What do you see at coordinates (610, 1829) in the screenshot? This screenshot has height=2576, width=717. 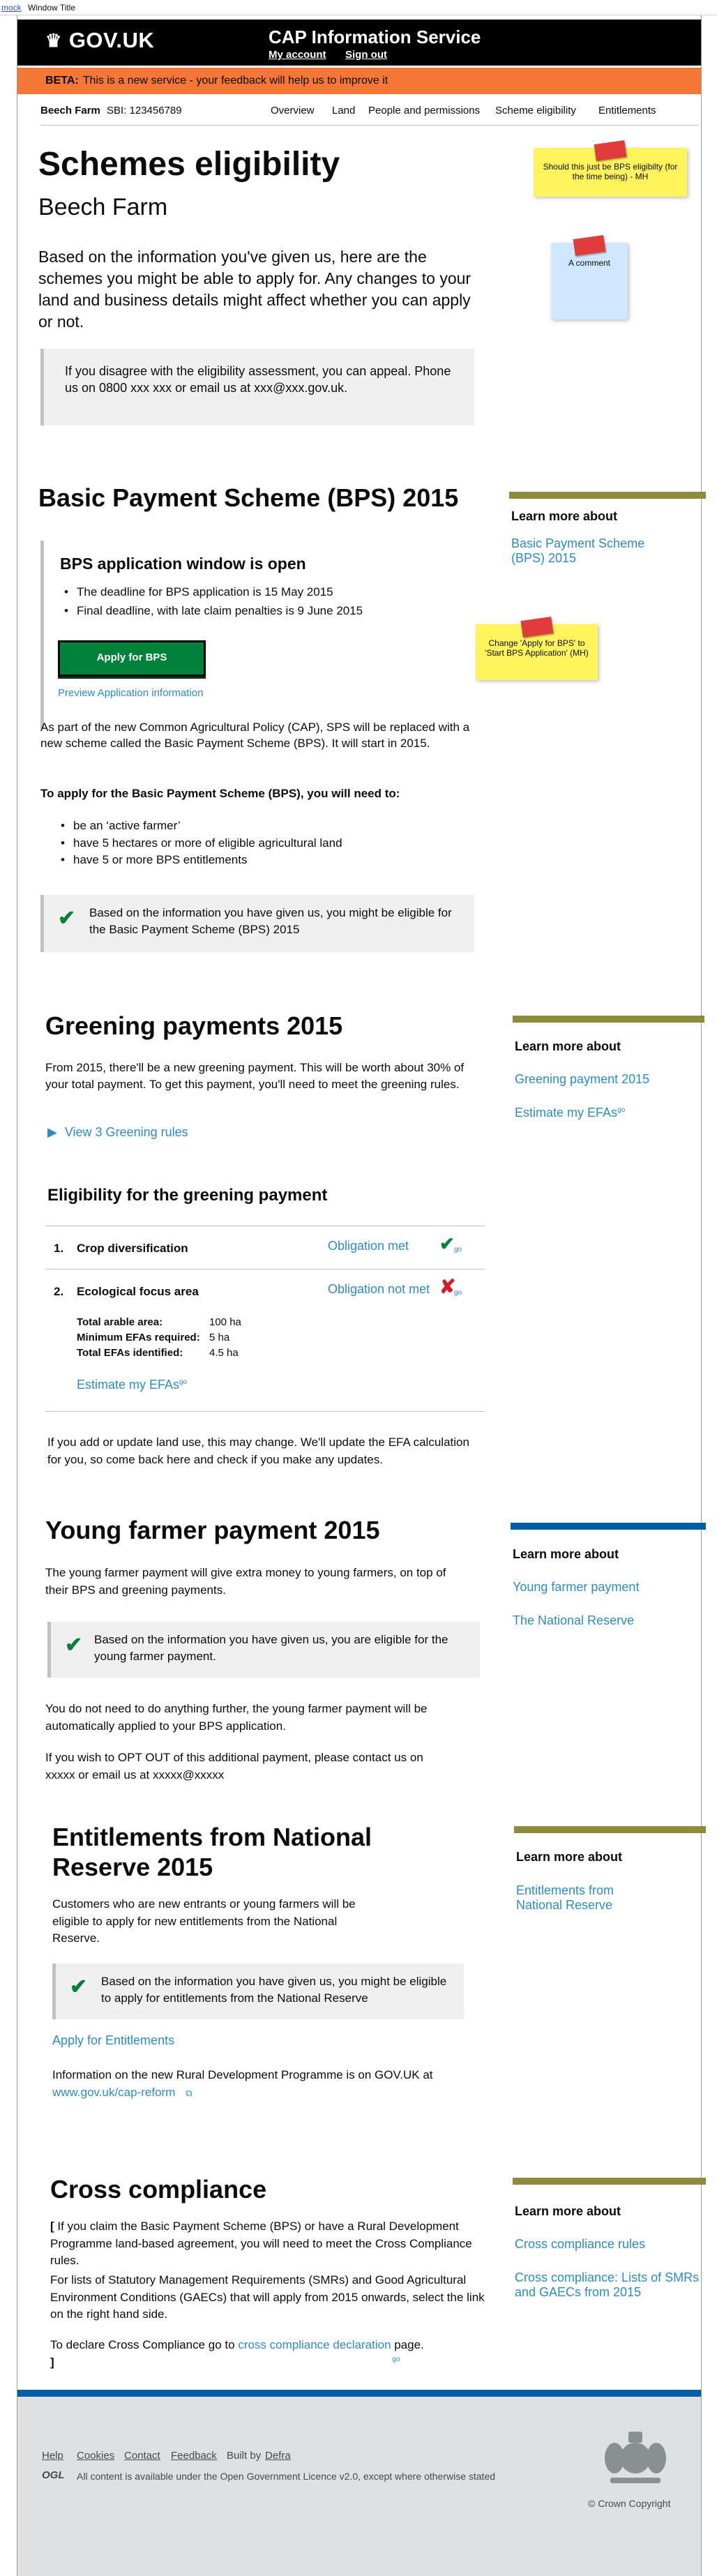 I see `entitlements-related-bar` at bounding box center [610, 1829].